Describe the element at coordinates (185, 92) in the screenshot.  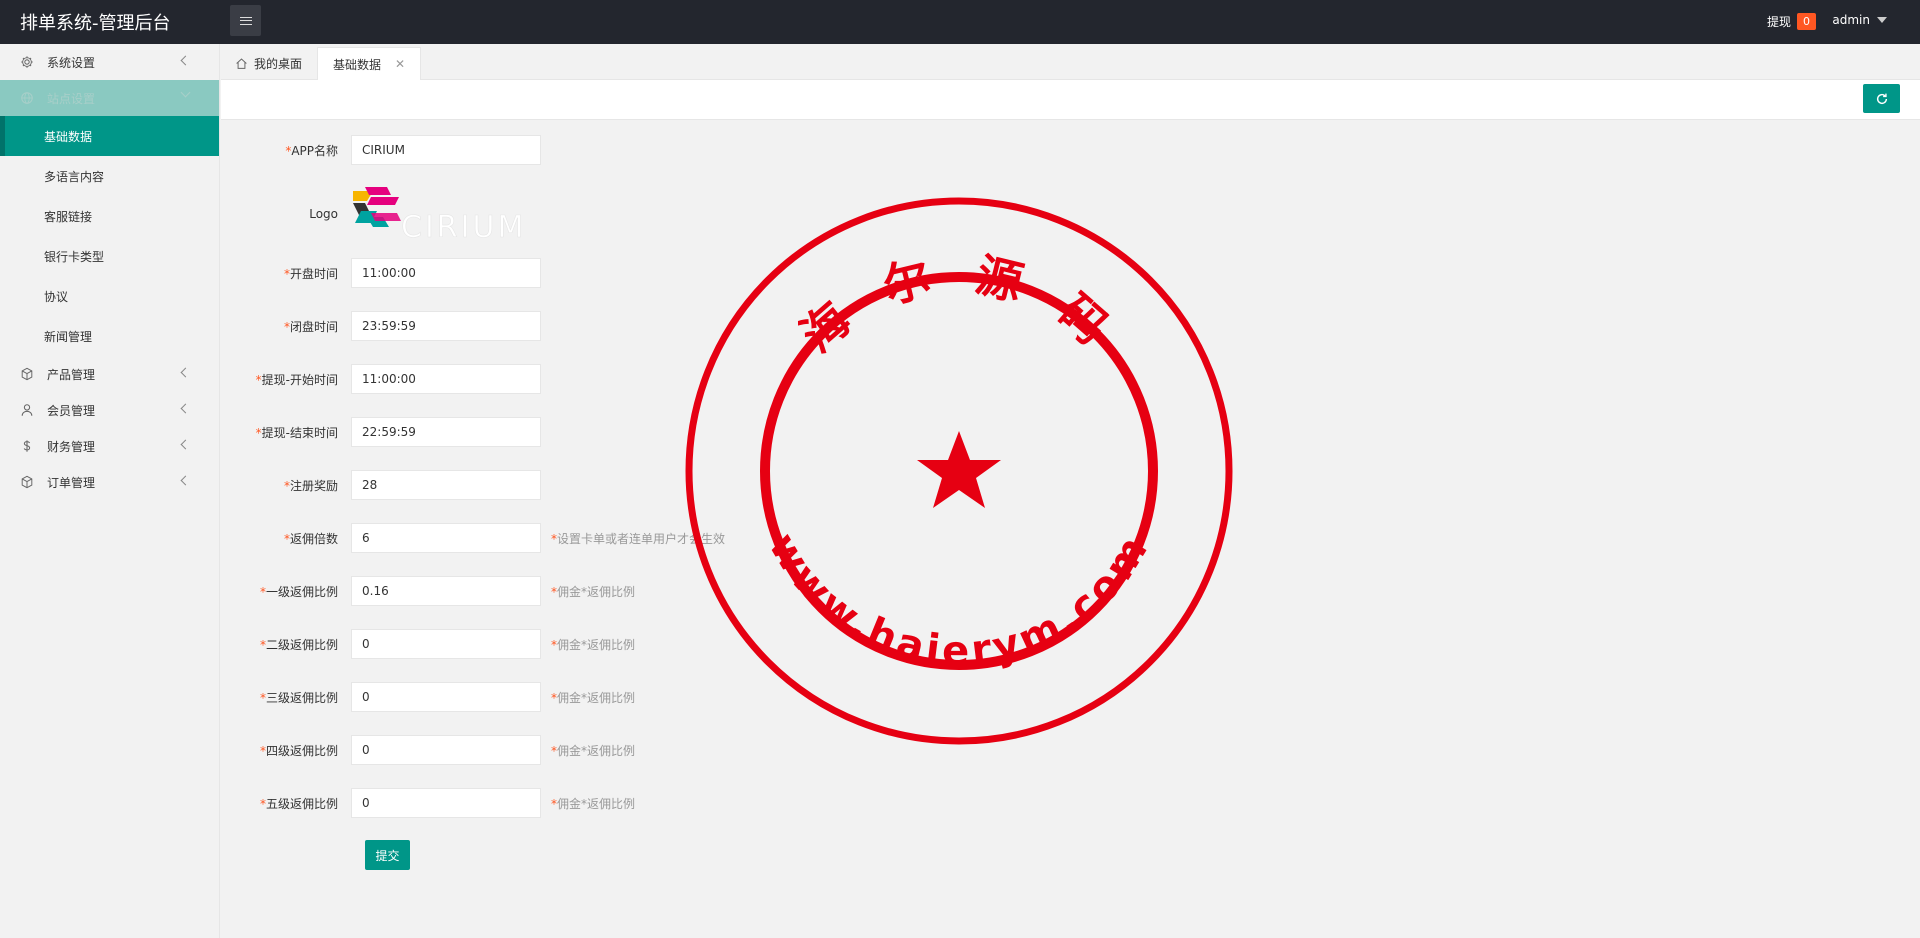
I see `chevron-down-icon` at that location.